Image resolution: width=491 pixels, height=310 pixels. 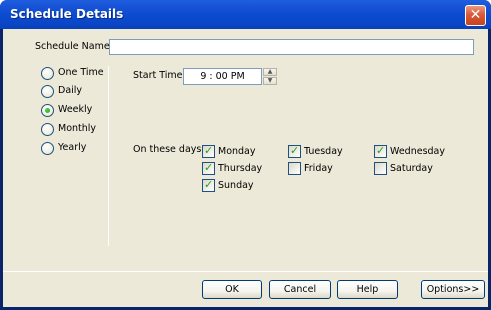 I want to click on start-time-spinner: ▲ ▼, so click(x=270, y=76).